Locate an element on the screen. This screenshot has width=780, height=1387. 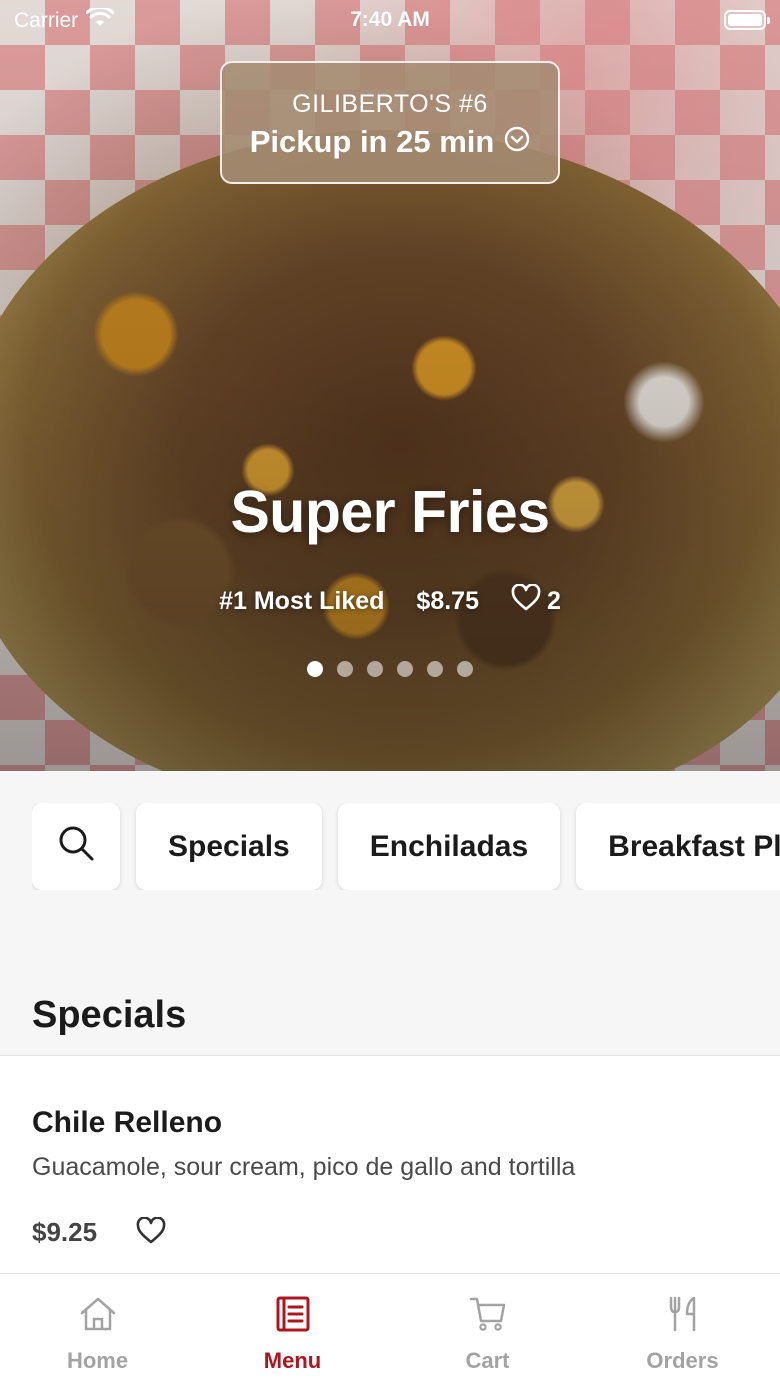
menu-item-name: Chile Relleno is located at coordinates (127, 1122).